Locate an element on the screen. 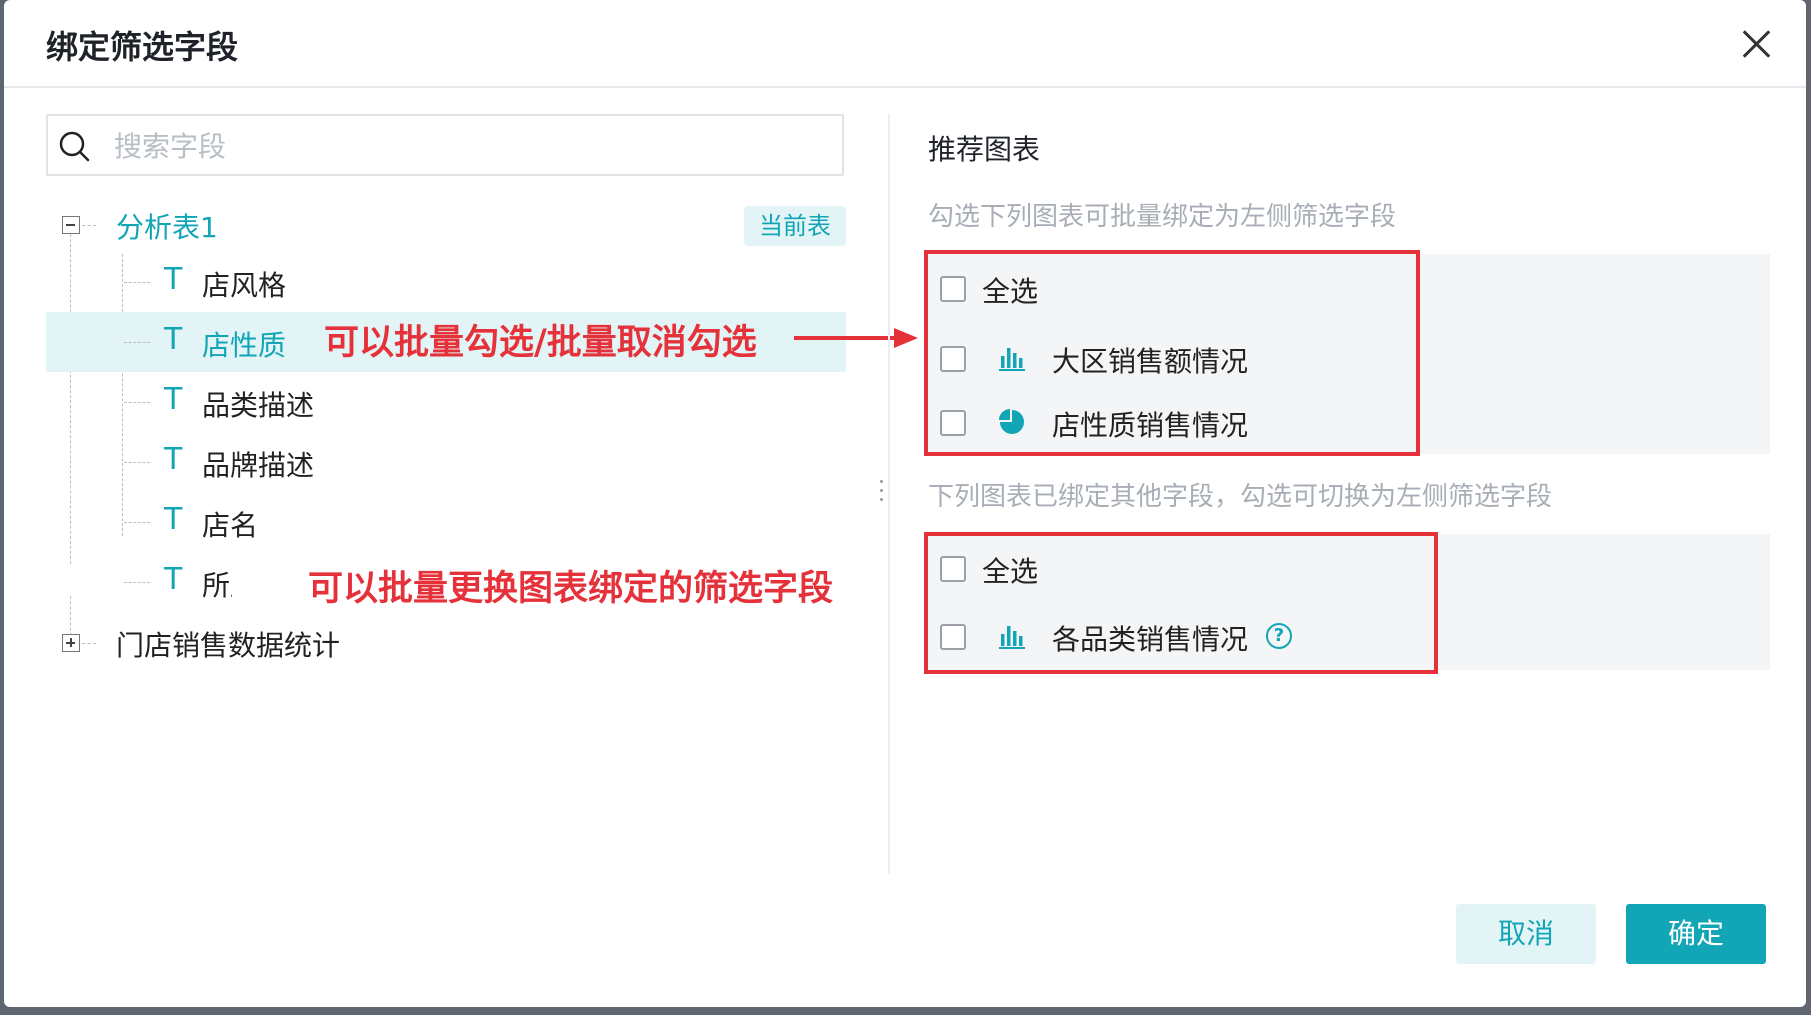 This screenshot has width=1811, height=1015. chart-item-label: 店性质销售情况 is located at coordinates (1150, 425).